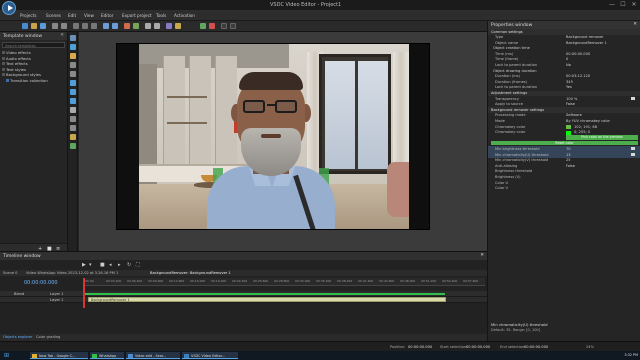  Describe the element at coordinates (137, 15) in the screenshot. I see `menu-export-project: Export project` at that location.